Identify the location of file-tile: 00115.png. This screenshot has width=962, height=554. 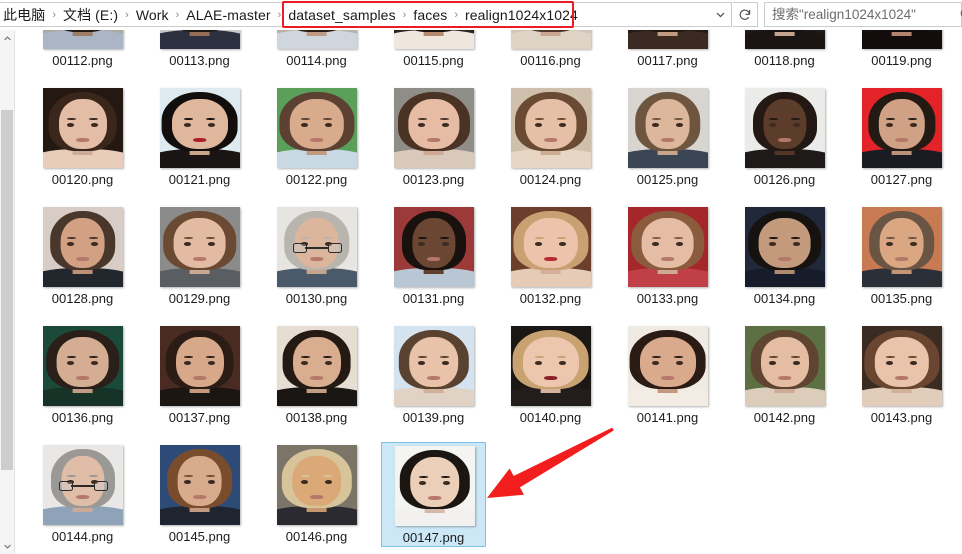
(433, 49).